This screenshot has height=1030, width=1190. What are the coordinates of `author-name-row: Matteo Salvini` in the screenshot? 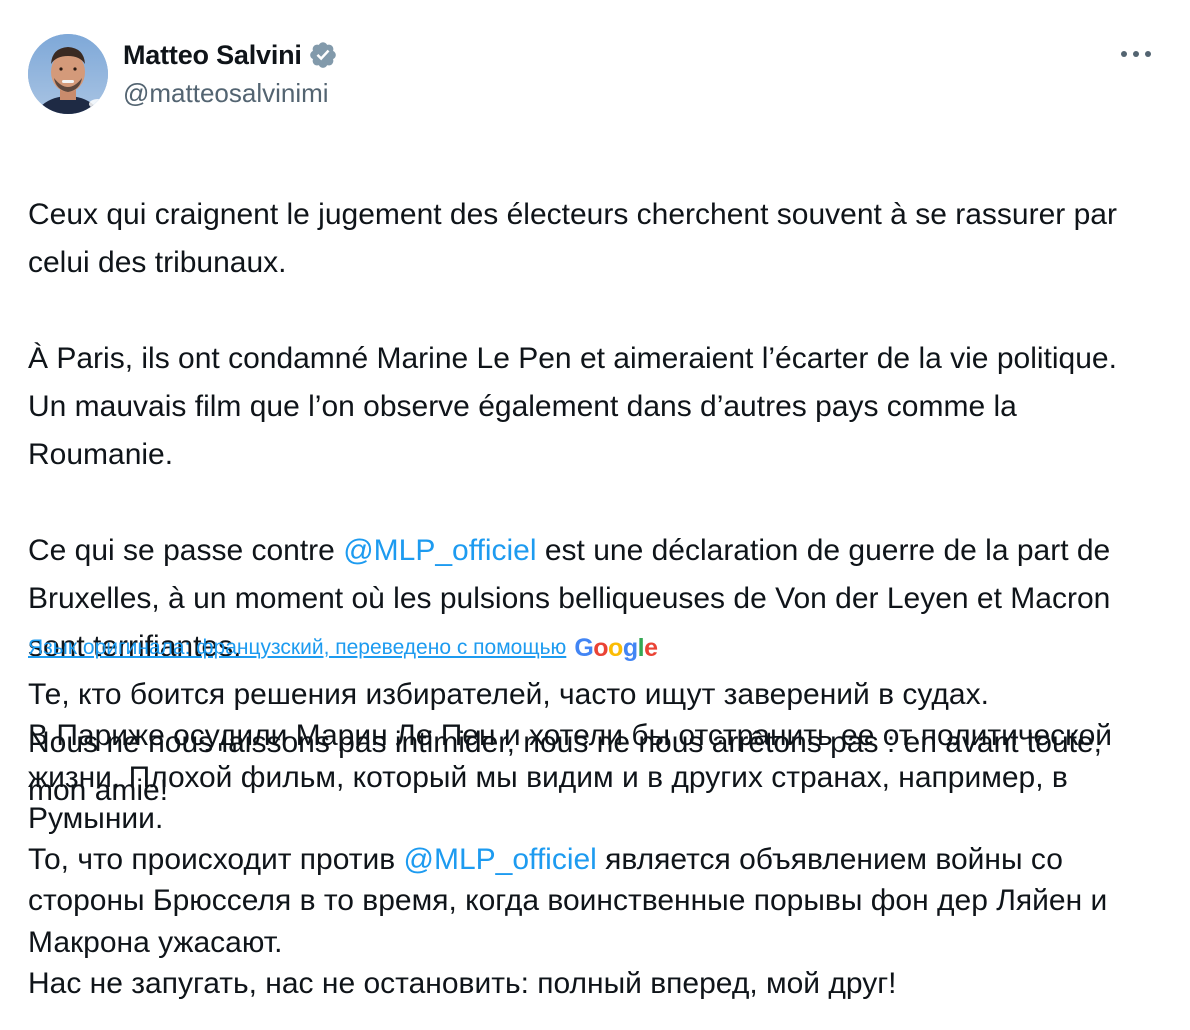 It's located at (230, 55).